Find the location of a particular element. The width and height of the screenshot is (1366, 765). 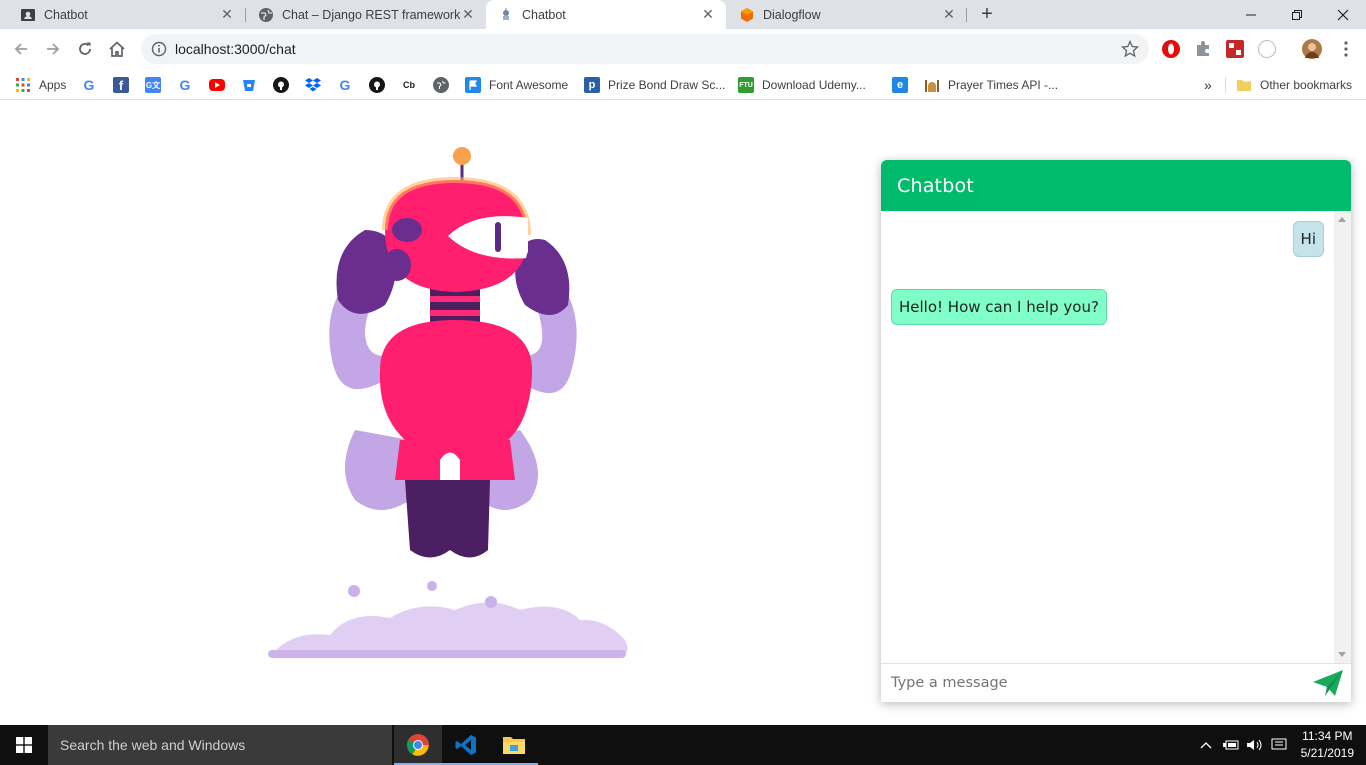

tab-django-rest: Chat – Django REST framework ✕ is located at coordinates (366, 14).